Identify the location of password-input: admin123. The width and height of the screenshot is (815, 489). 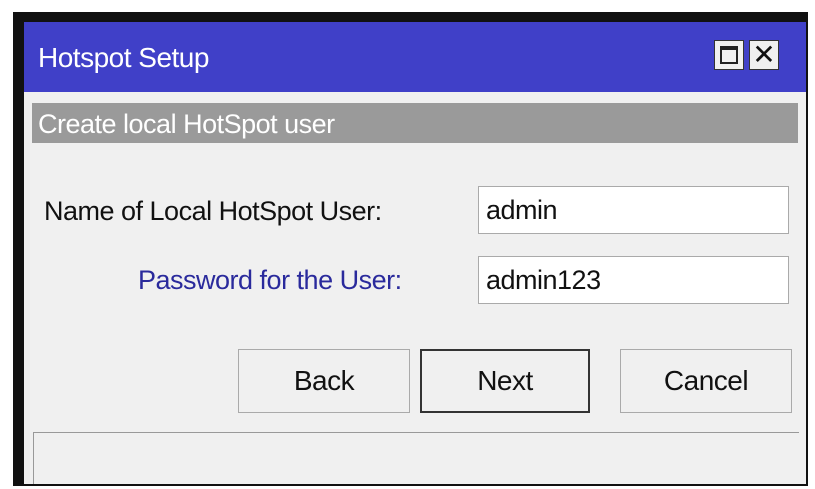
(633, 280).